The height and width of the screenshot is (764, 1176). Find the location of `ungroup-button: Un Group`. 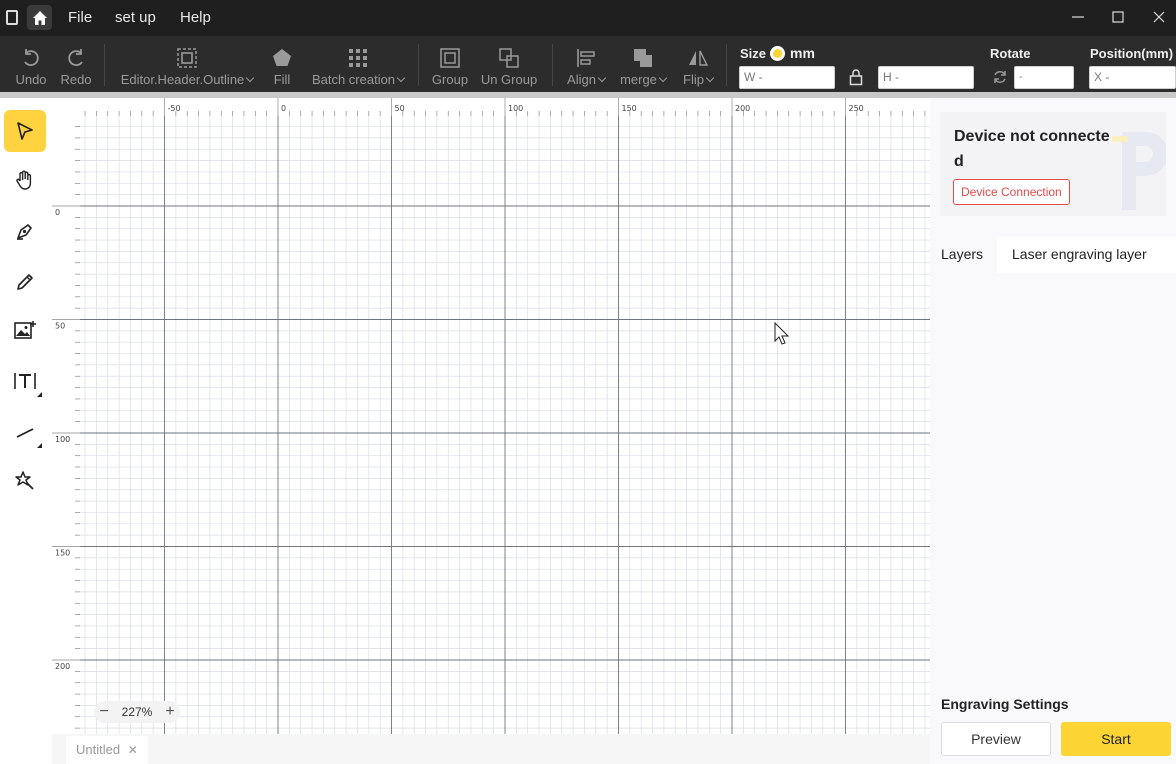

ungroup-button: Un Group is located at coordinates (509, 64).